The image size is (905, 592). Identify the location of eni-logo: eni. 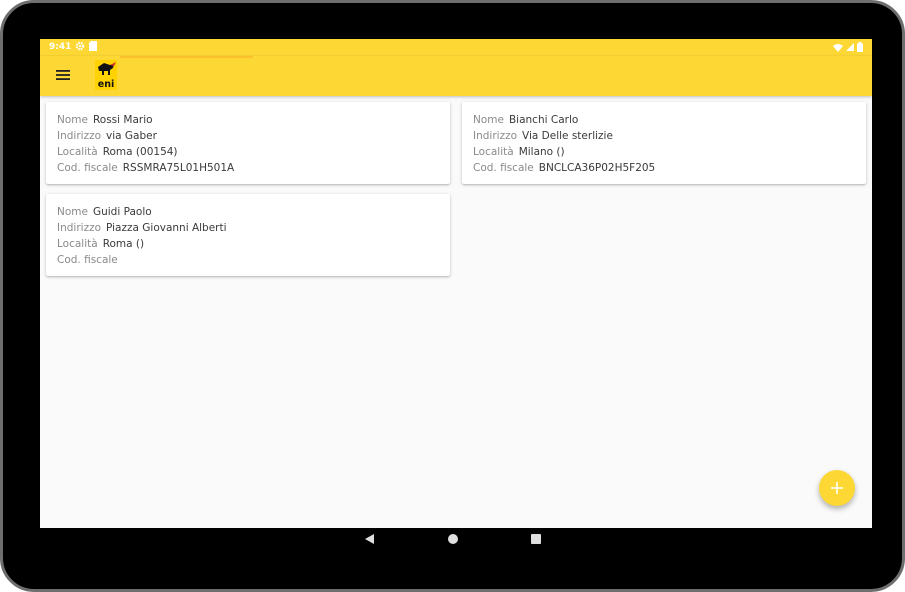
(106, 75).